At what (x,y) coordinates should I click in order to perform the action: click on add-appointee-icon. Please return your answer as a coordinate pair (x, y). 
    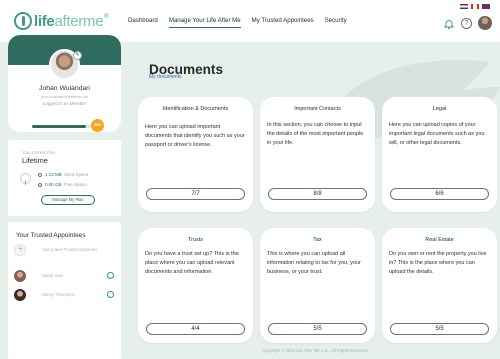
    Looking at the image, I should click on (20, 250).